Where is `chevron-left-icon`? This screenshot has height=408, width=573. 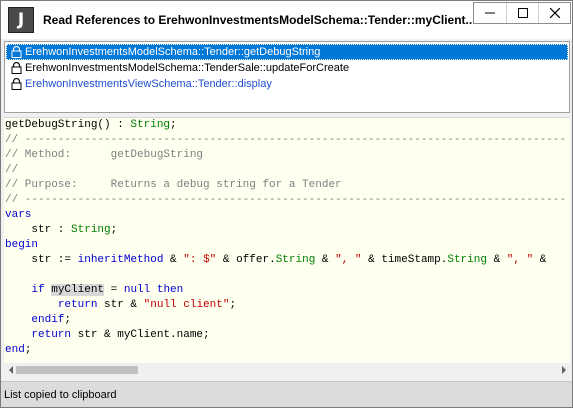 chevron-left-icon is located at coordinates (10, 370).